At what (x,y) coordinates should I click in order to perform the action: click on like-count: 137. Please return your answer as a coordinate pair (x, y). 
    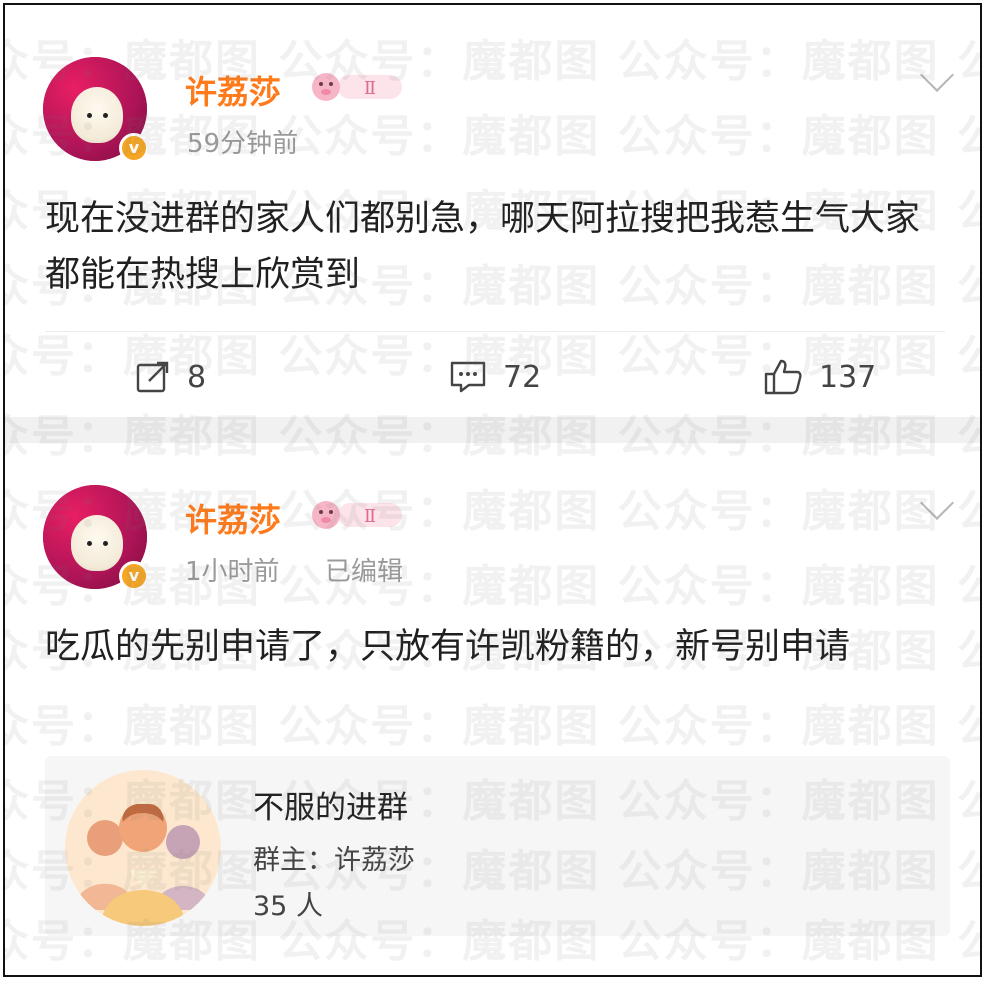
    Looking at the image, I should click on (848, 377).